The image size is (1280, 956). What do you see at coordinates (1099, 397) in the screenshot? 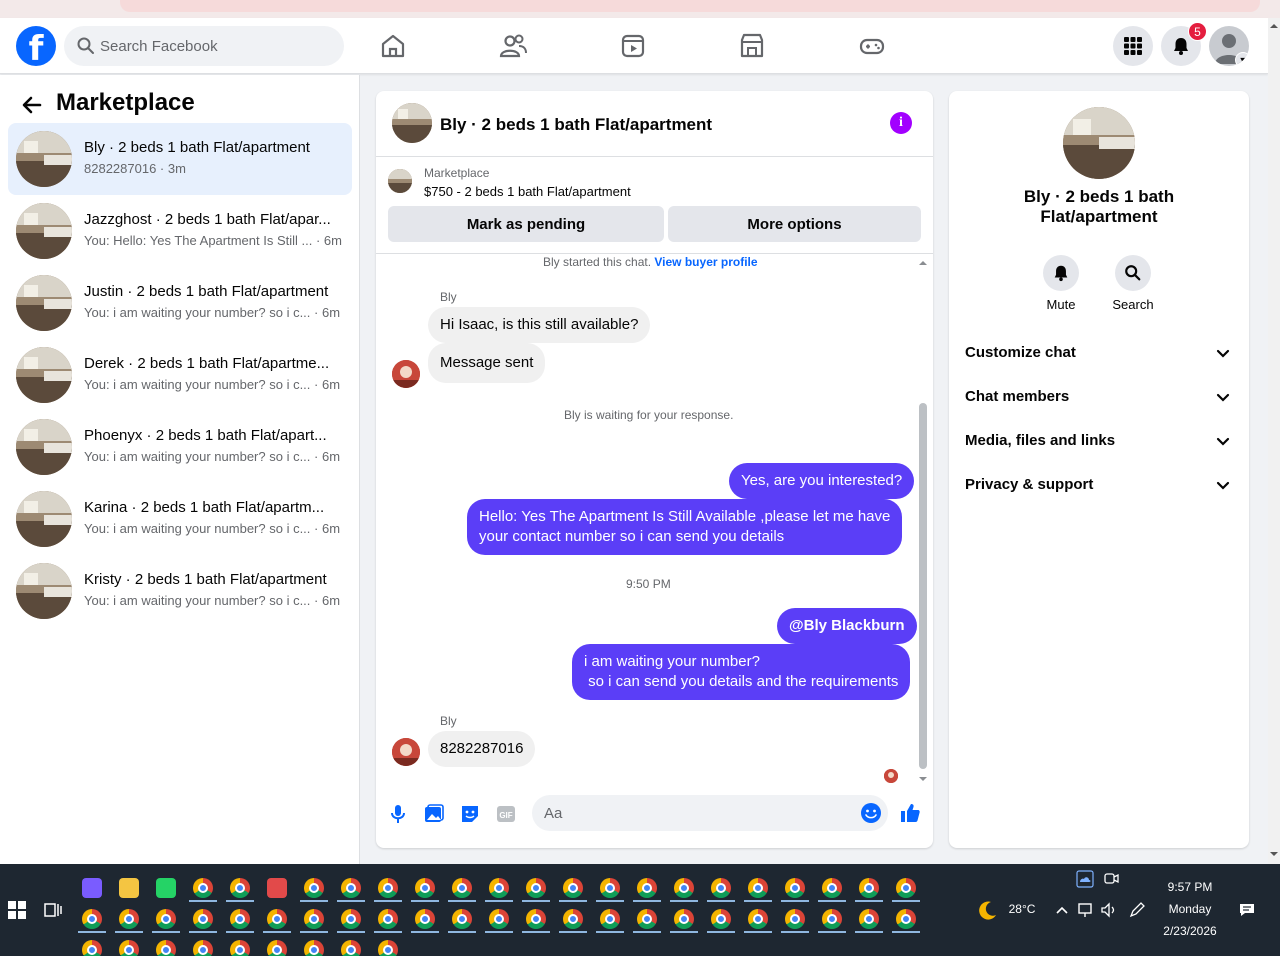
I see `chat-members-section: Chat members` at bounding box center [1099, 397].